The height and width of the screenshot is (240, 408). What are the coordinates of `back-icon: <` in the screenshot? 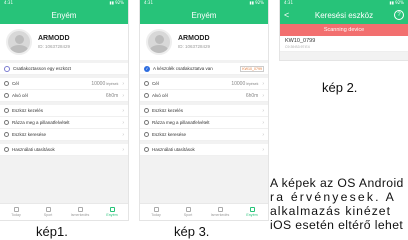 It's located at (286, 15).